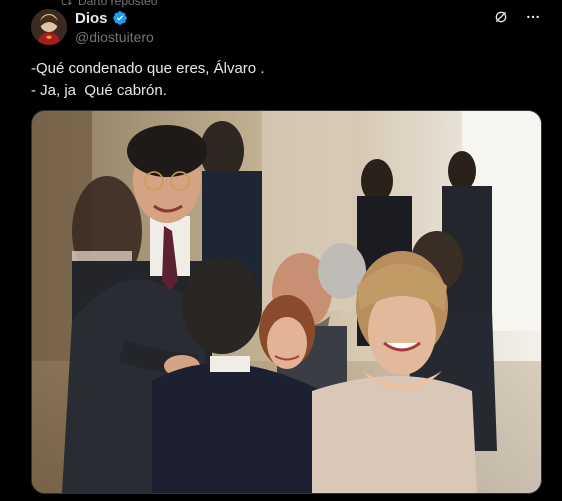 This screenshot has width=562, height=501. I want to click on sacred-heart-avatar-icon, so click(49, 27).